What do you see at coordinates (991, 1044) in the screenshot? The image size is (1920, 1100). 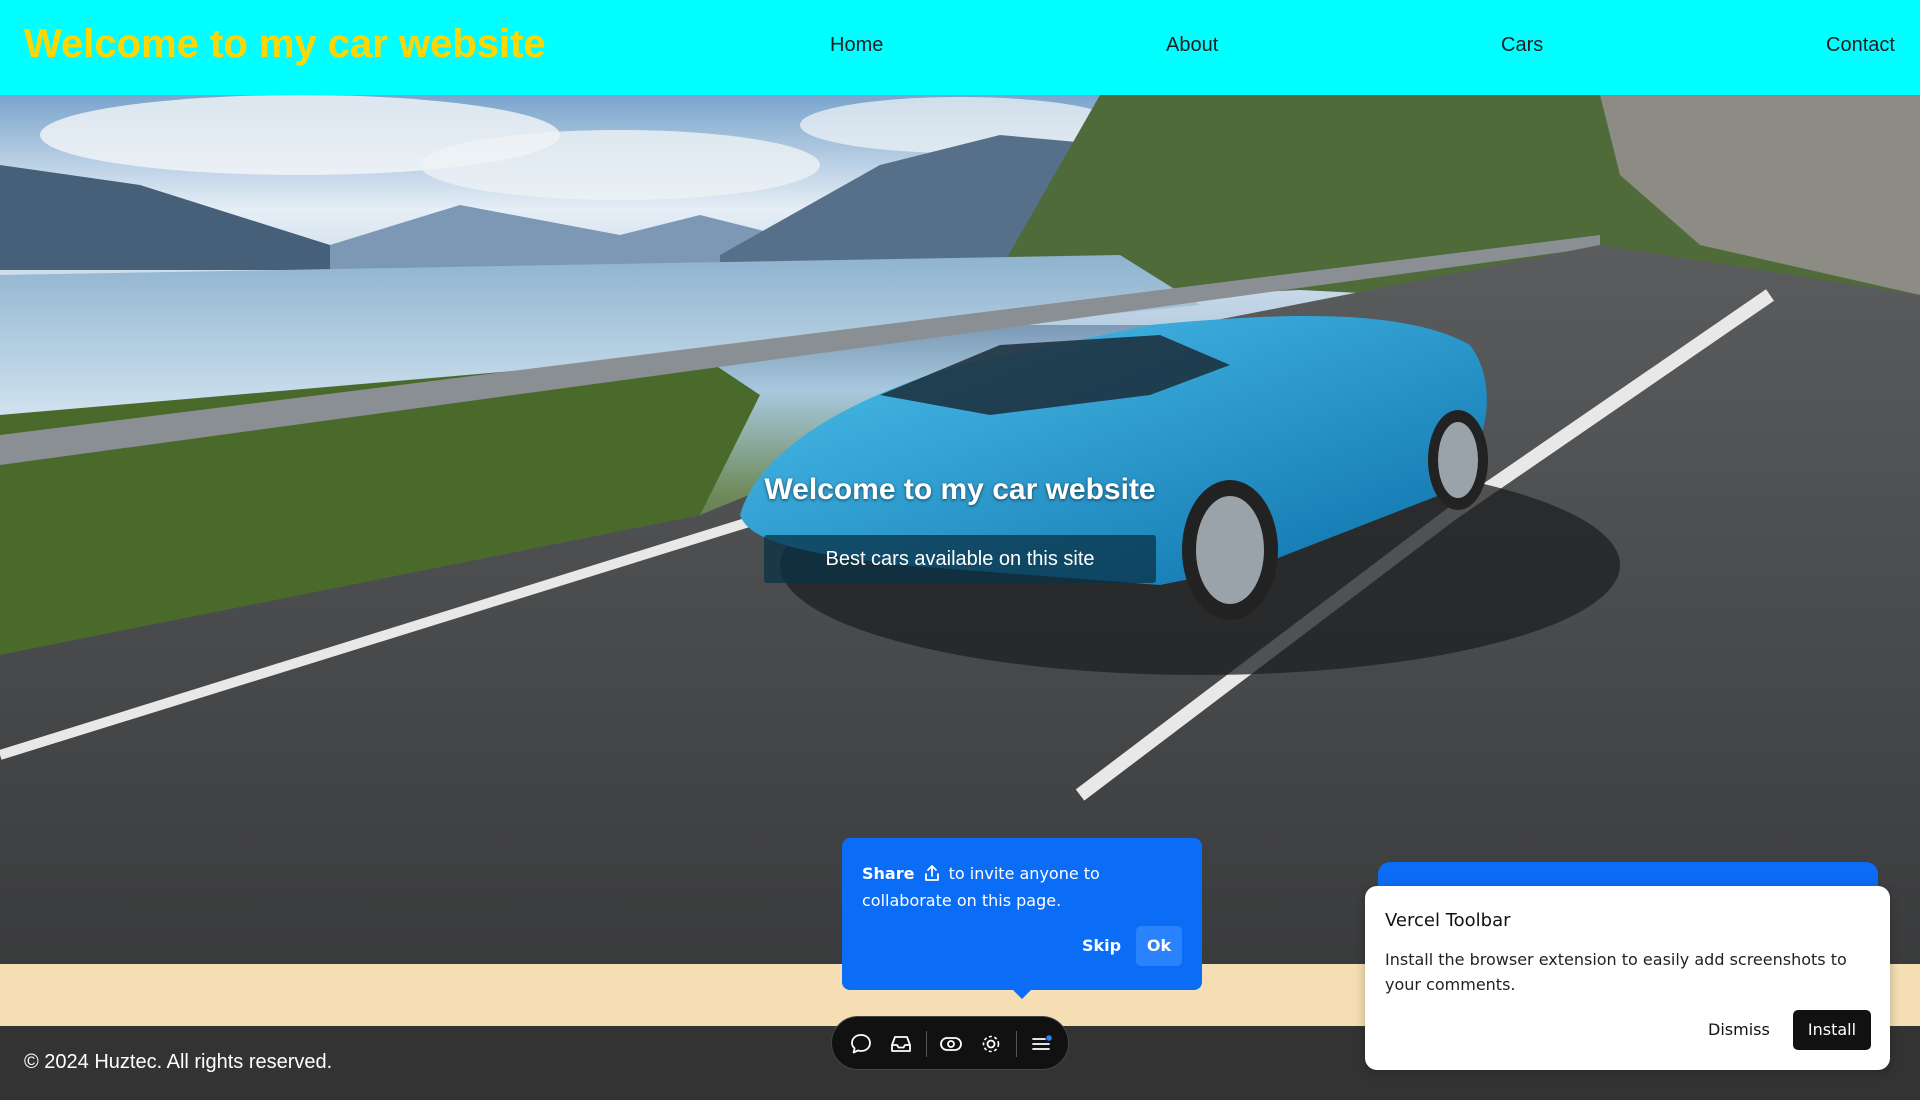 I see `settings-icon` at bounding box center [991, 1044].